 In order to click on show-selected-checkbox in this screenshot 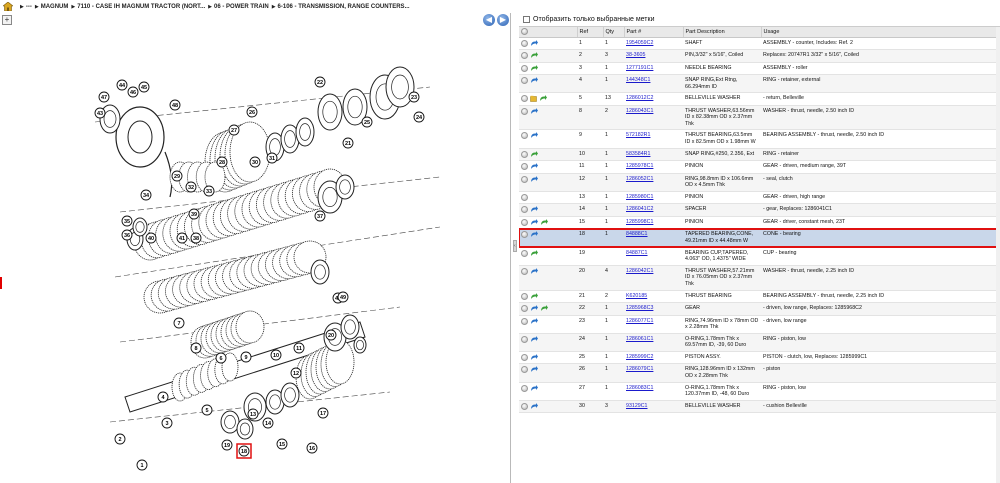, I will do `click(526, 19)`.